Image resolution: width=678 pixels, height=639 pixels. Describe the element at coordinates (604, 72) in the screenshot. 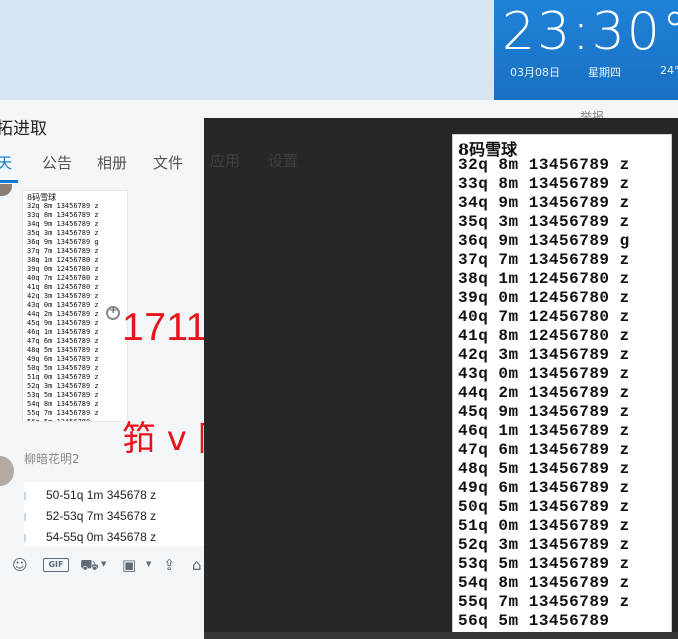

I see `weekday-label: 星期四` at that location.